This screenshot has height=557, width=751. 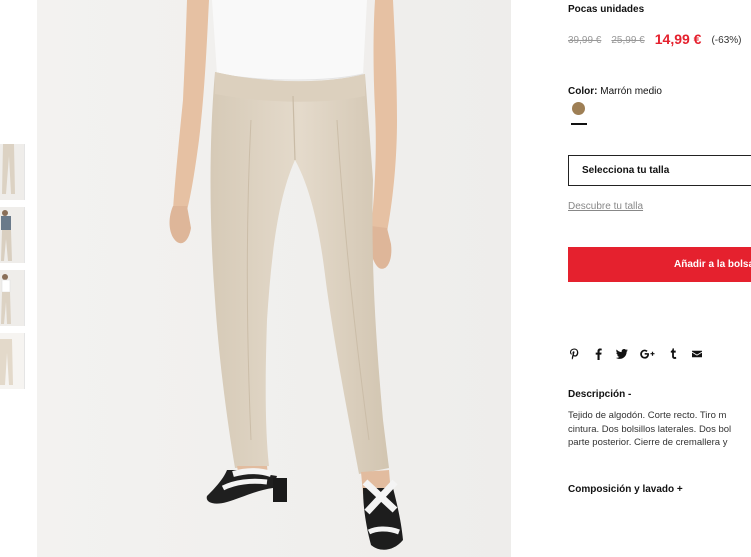 I want to click on tumblr-icon, so click(x=673, y=353).